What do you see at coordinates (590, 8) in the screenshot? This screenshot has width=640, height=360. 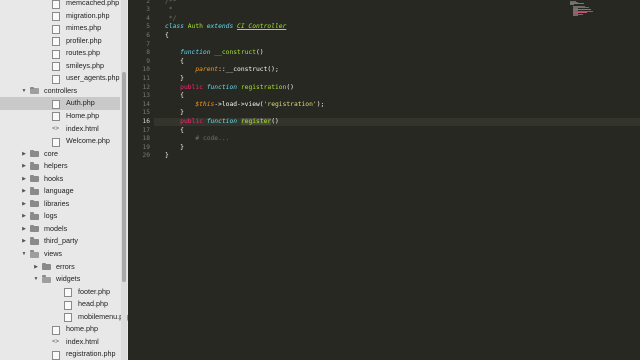 I see `minimap` at bounding box center [590, 8].